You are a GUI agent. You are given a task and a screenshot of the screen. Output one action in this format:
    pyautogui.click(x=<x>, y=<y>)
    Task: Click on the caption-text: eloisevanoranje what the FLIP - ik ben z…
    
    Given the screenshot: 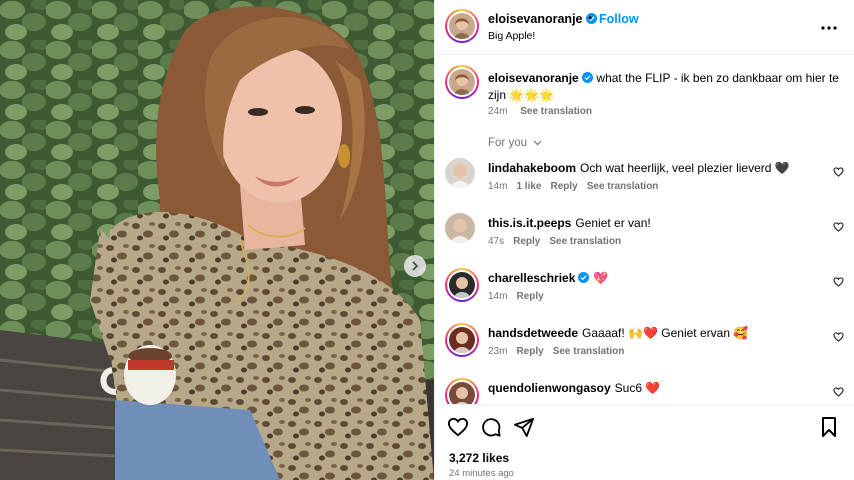 What is the action you would take?
    pyautogui.click(x=668, y=87)
    